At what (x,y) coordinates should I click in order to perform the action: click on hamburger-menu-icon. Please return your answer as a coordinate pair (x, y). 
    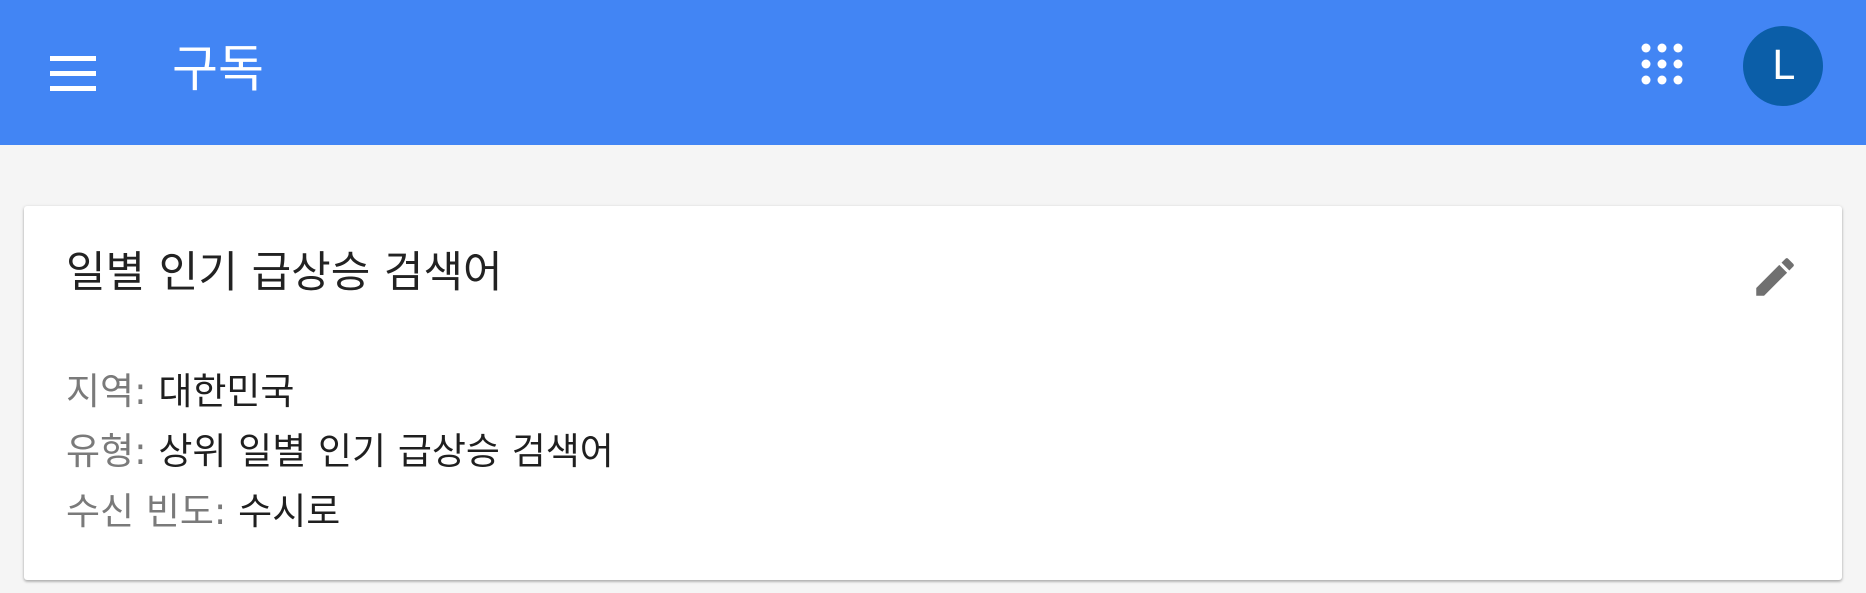
    Looking at the image, I should click on (73, 73).